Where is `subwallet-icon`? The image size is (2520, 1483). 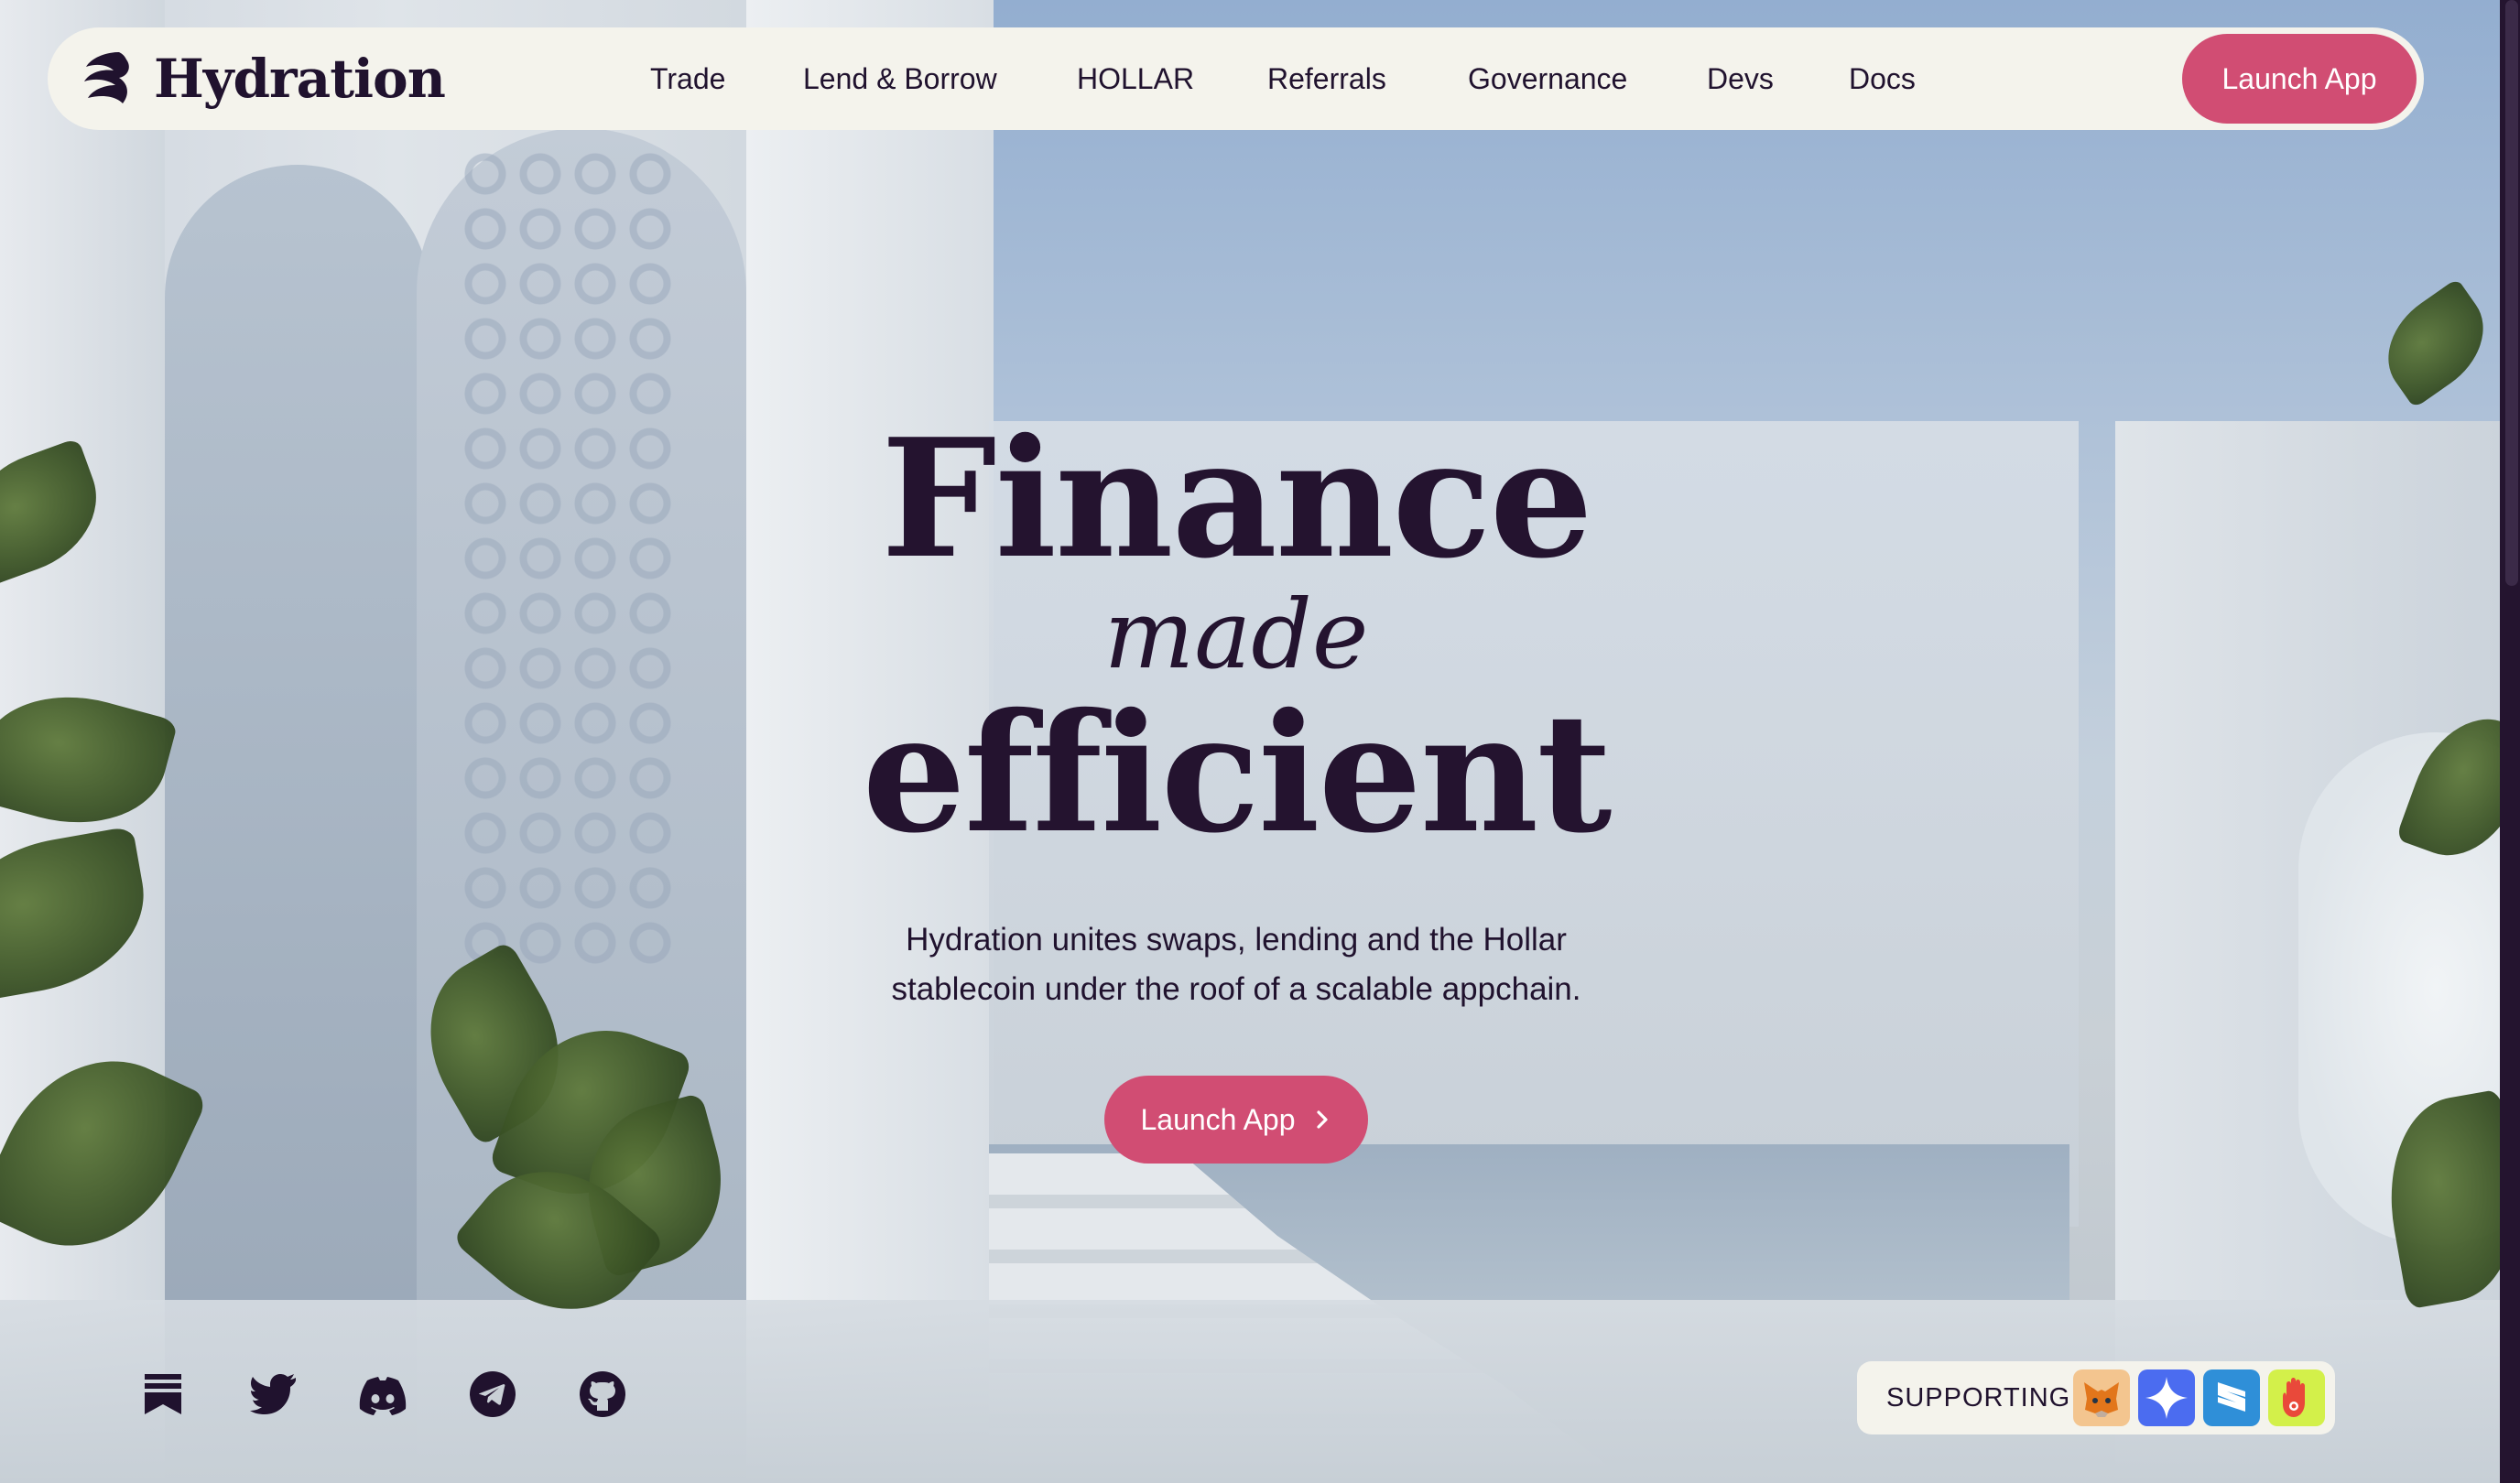 subwallet-icon is located at coordinates (2231, 1397).